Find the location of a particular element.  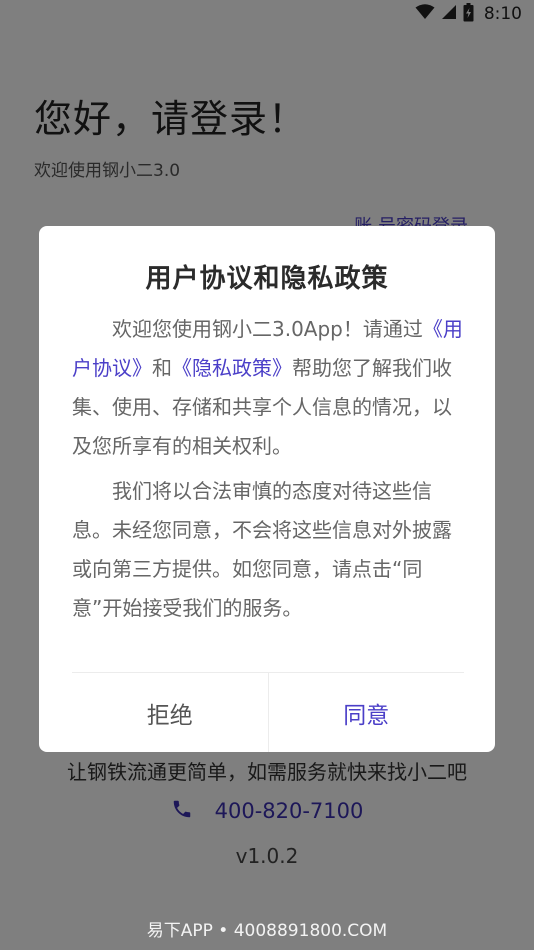

watermark: 易下APP • 4008891800.COM is located at coordinates (267, 931).